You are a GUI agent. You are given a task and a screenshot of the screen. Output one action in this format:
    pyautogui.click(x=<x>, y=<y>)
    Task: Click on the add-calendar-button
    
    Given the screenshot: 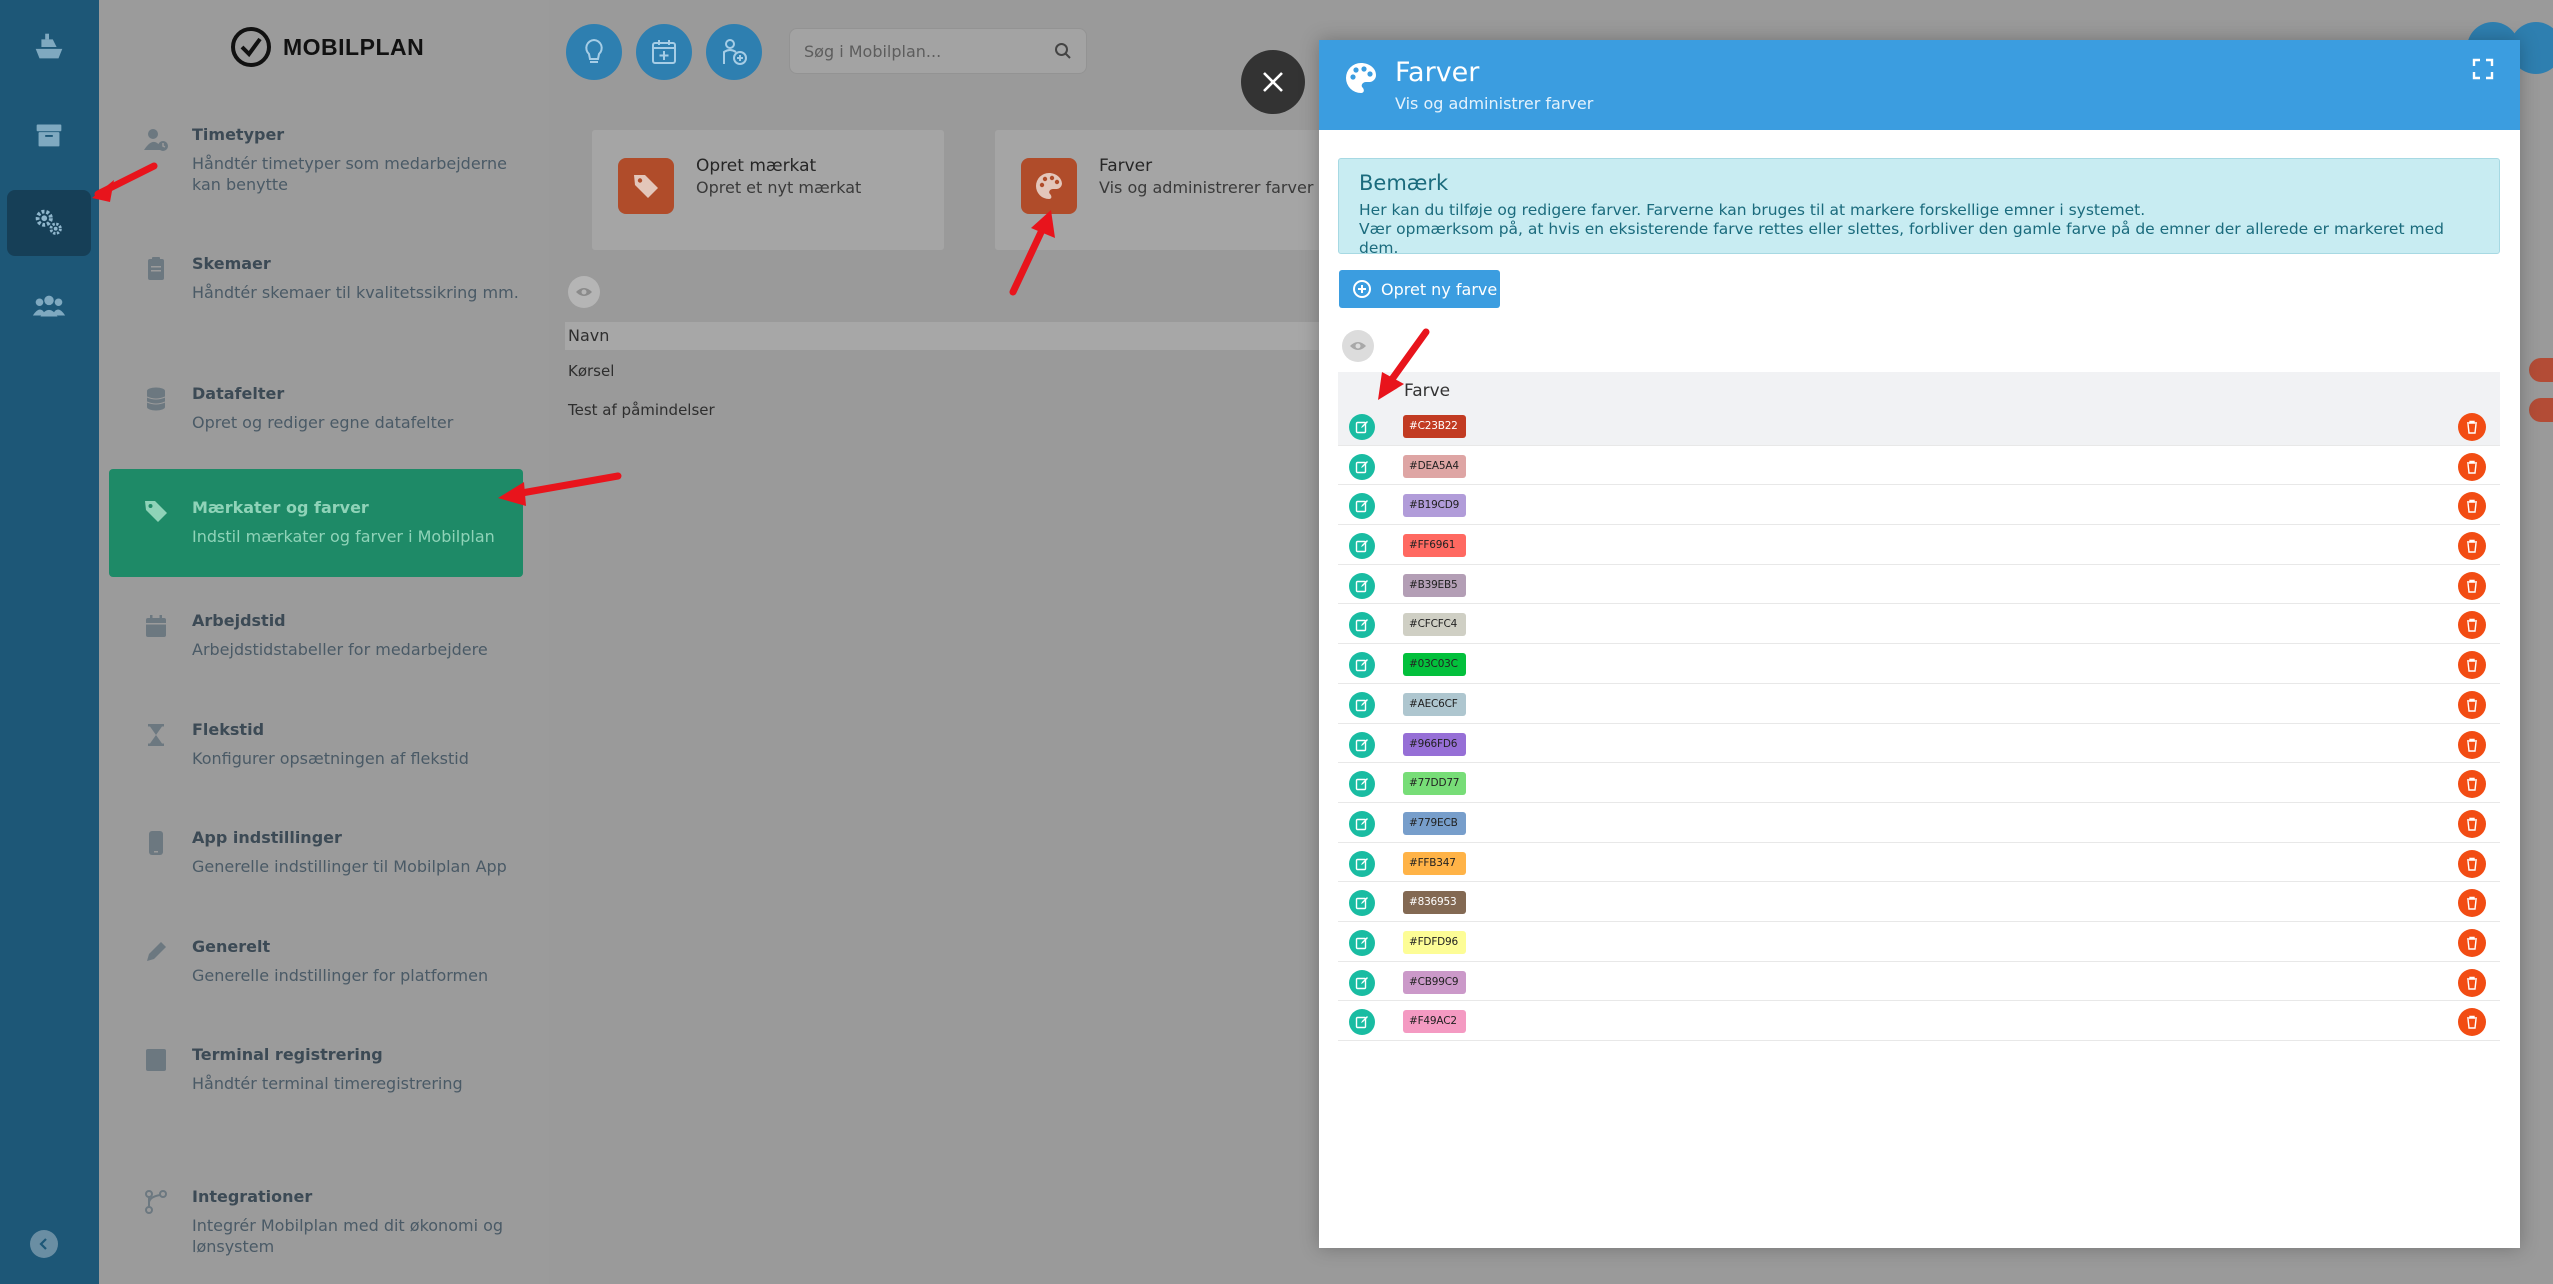 What is the action you would take?
    pyautogui.click(x=664, y=52)
    